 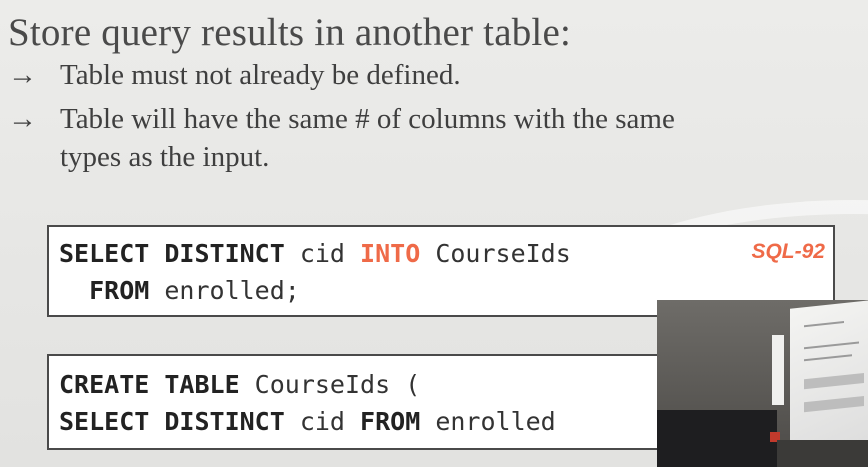 What do you see at coordinates (149, 384) in the screenshot?
I see `keyword: CREATE TABLE` at bounding box center [149, 384].